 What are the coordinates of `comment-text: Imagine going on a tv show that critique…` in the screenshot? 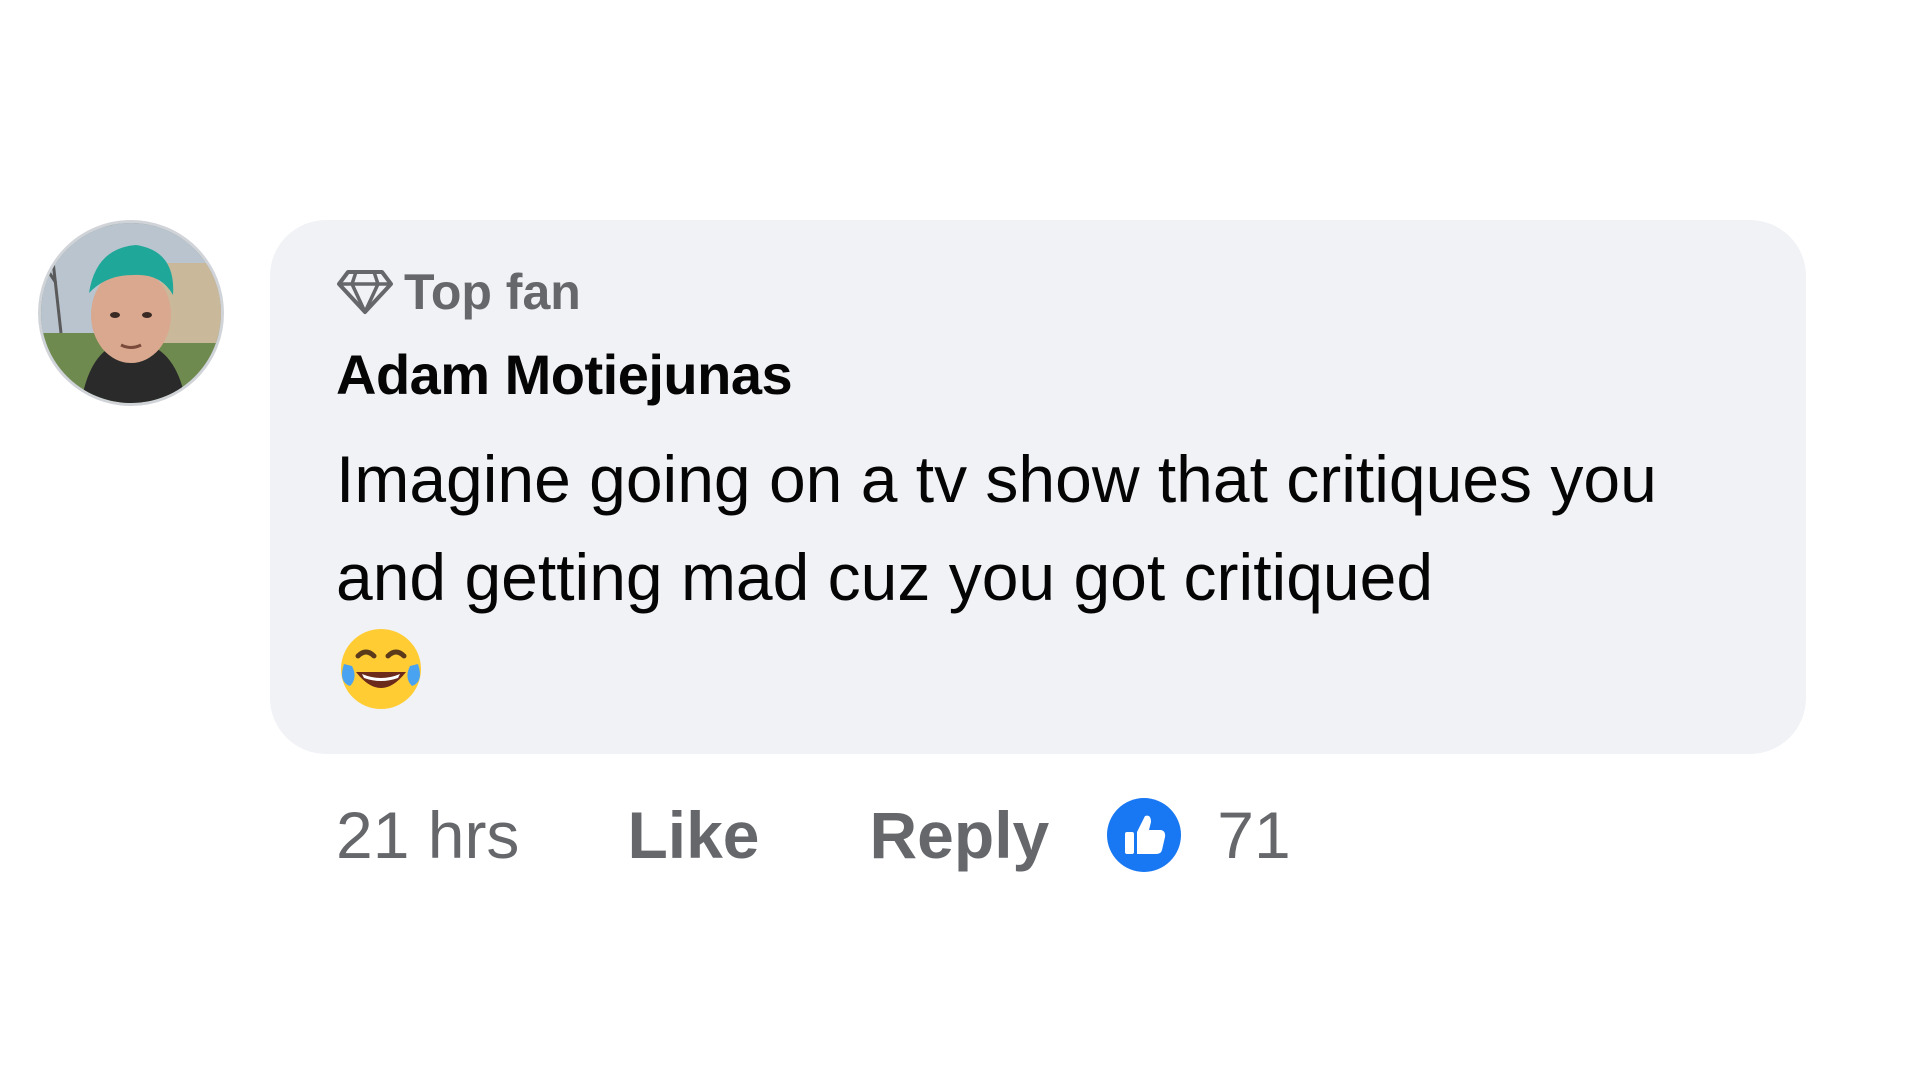 It's located at (996, 528).